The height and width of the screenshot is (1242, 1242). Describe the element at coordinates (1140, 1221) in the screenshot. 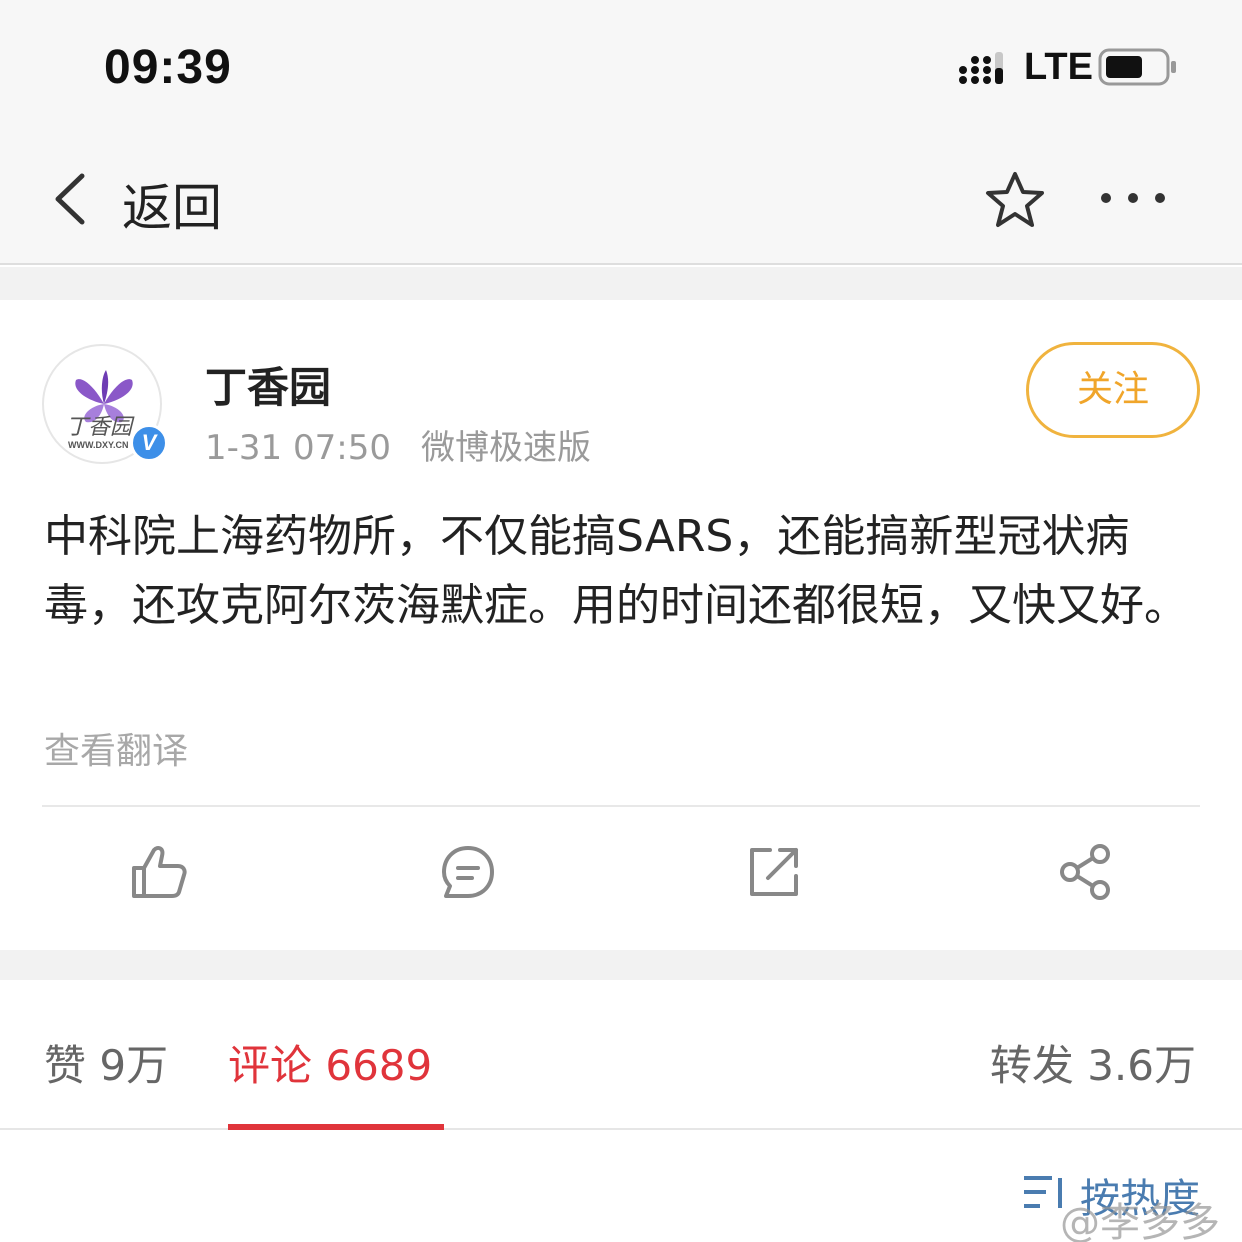

I see `watermark: @李多多` at that location.